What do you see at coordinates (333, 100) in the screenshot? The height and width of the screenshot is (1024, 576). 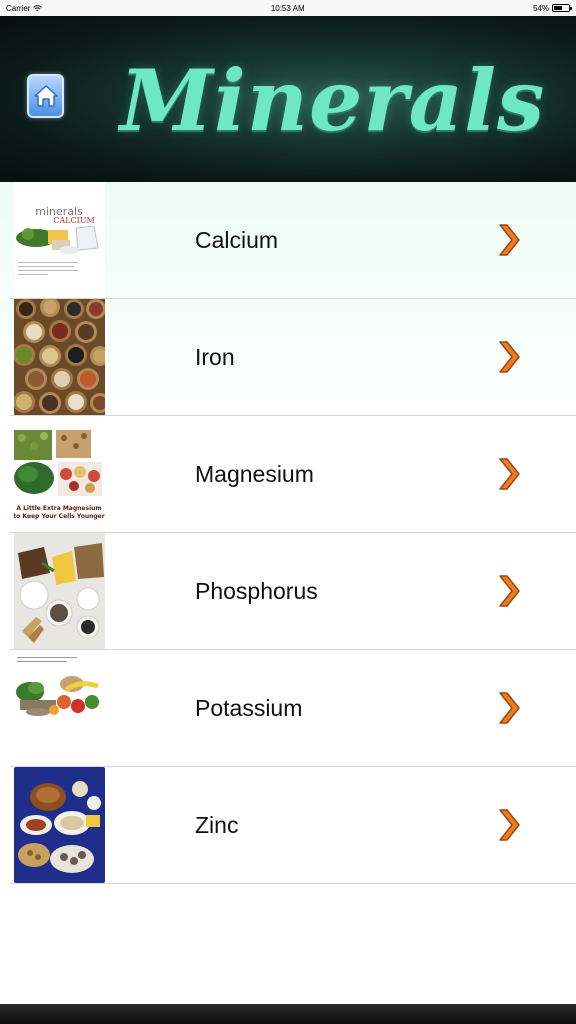 I see `page-title: Minerals` at bounding box center [333, 100].